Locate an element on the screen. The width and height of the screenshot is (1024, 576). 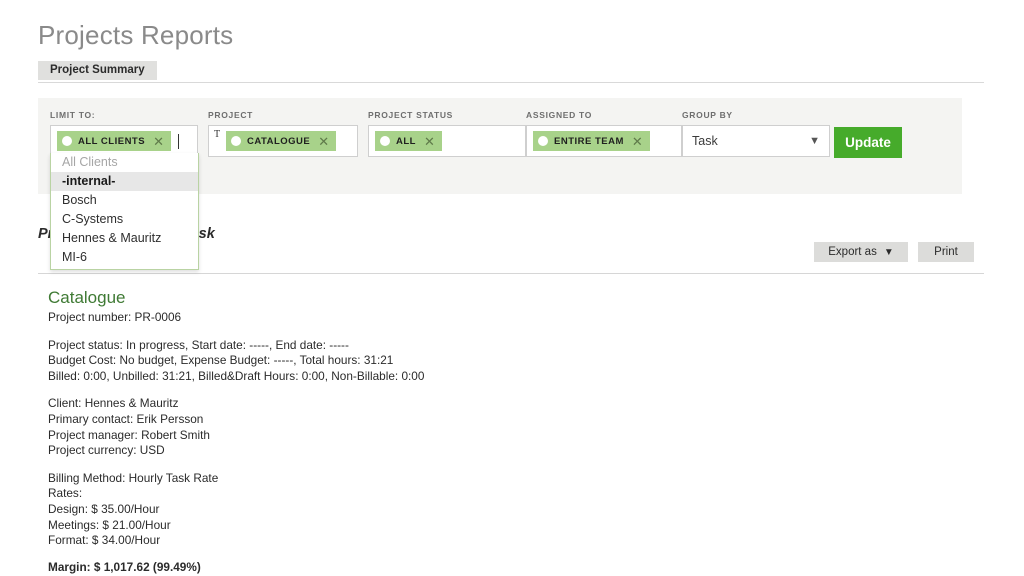
filter-project-status: PROJECT STATUS ALL ✕ is located at coordinates (447, 133).